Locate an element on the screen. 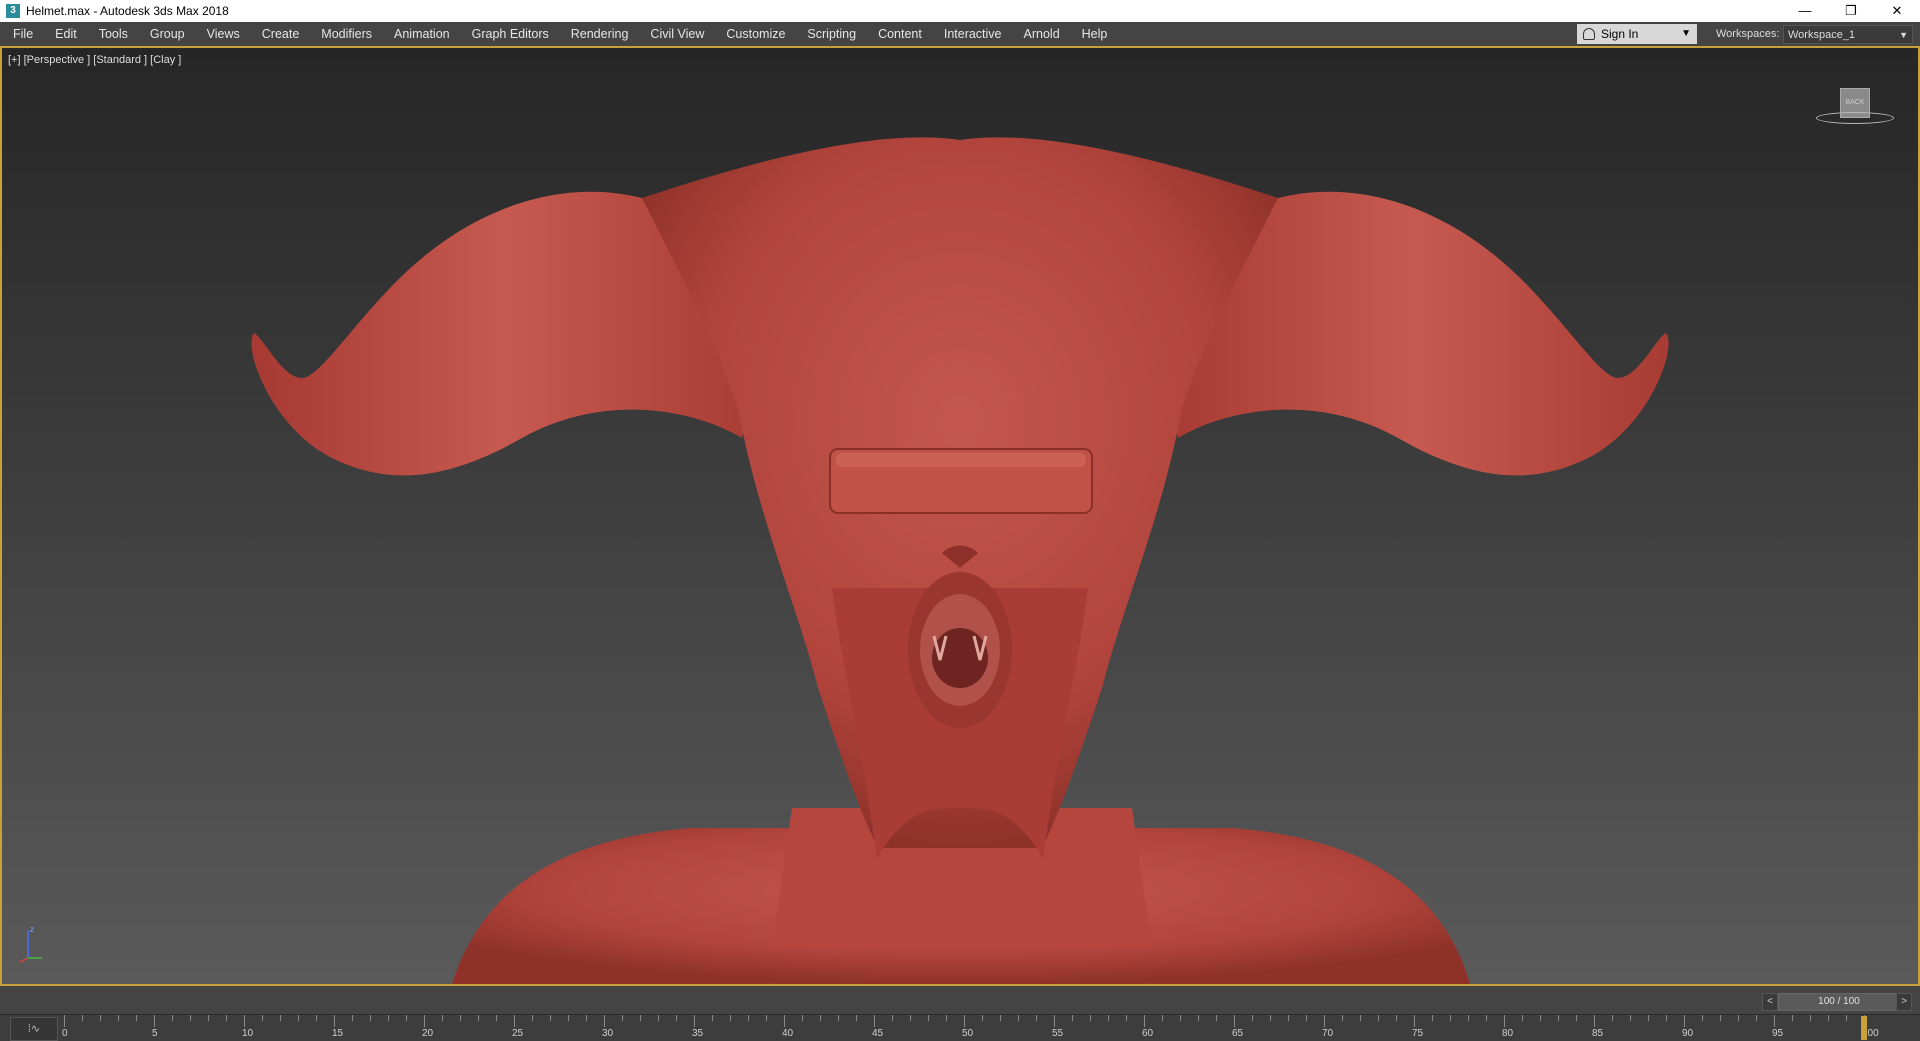 The width and height of the screenshot is (1920, 1041). viewcube-compass-ring is located at coordinates (1855, 118).